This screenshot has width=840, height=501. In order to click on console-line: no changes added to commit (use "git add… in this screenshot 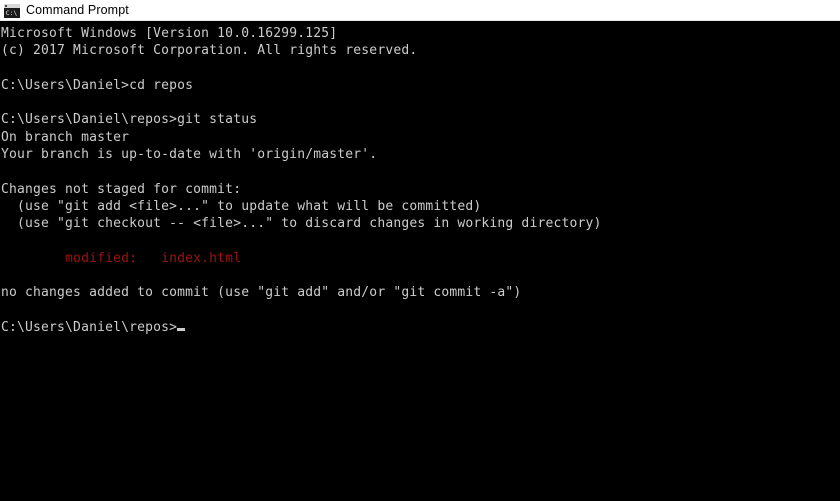, I will do `click(261, 293)`.